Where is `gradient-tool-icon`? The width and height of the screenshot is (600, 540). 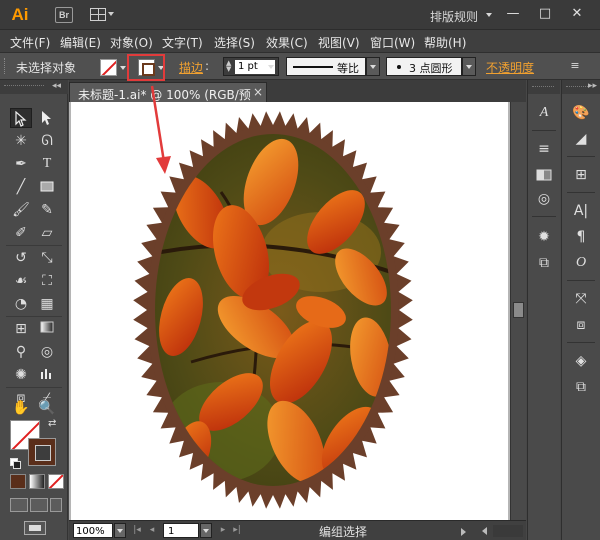
gradient-tool-icon is located at coordinates (47, 329).